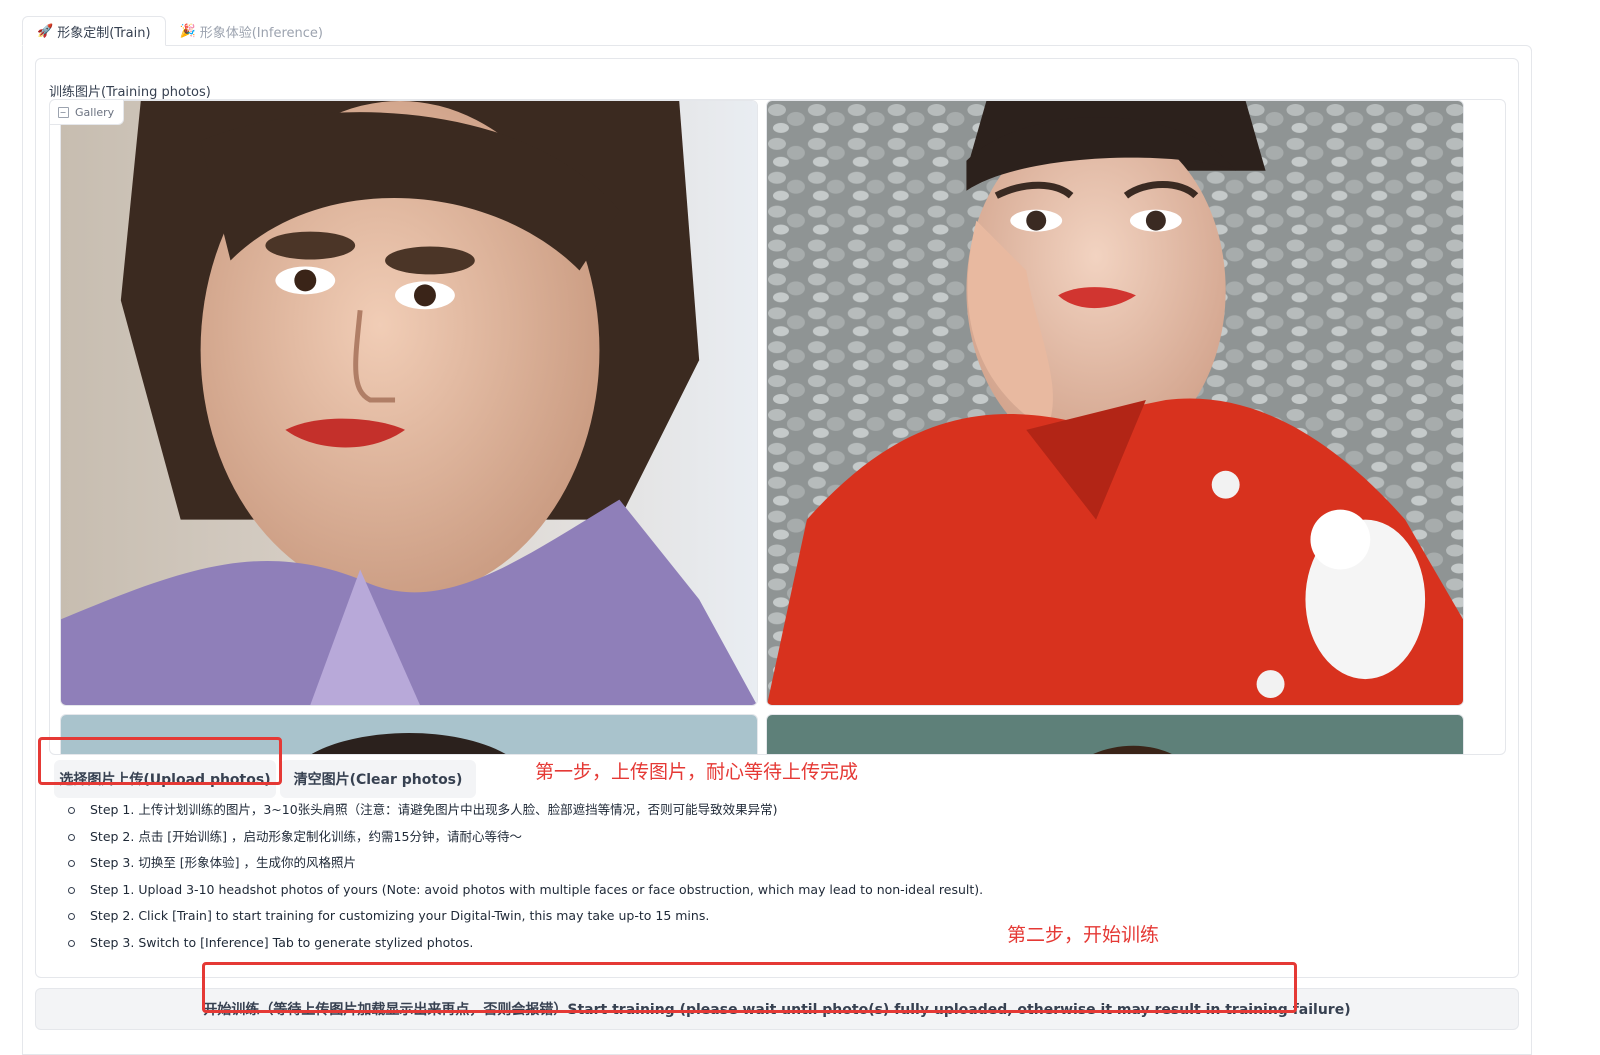 The width and height of the screenshot is (1600, 1055). I want to click on tab-train: 🚀 形象定制(Train), so click(94, 31).